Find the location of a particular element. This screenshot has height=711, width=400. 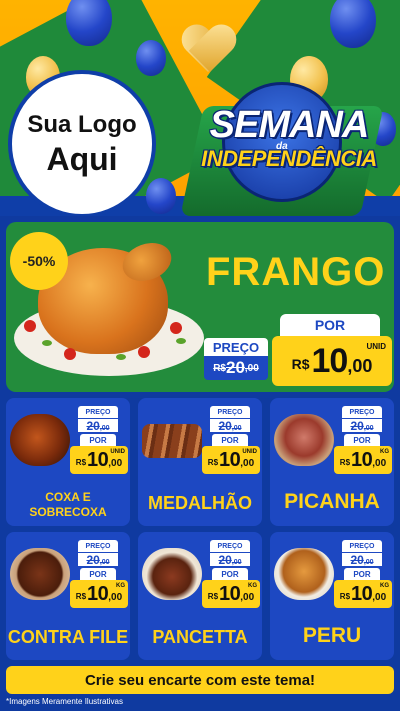

product-card: PREÇO 20,00 POR R$ 10 ,00 KG PICANHA is located at coordinates (332, 462).